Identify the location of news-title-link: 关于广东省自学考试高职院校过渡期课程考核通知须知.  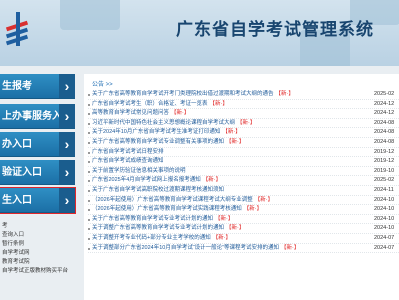
(158, 191).